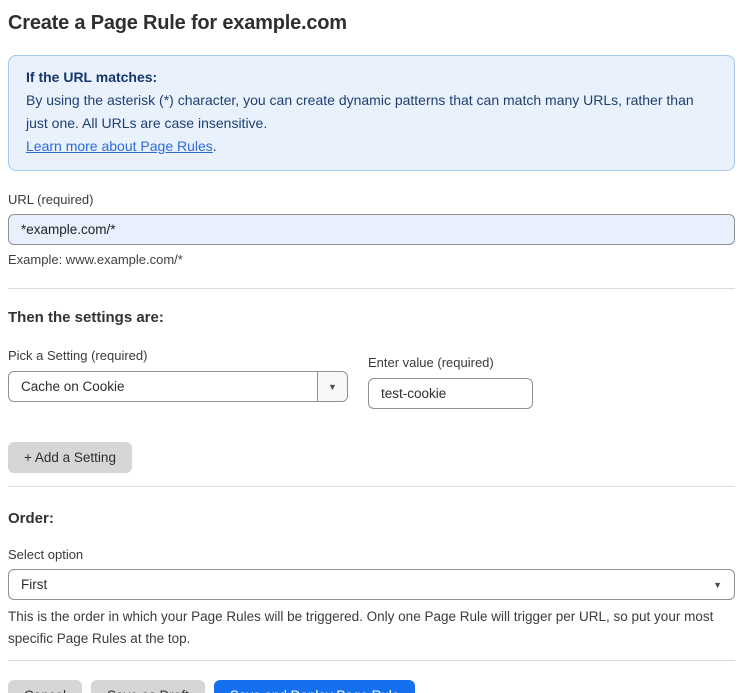 This screenshot has width=750, height=693. Describe the element at coordinates (51, 199) in the screenshot. I see `url-field-label: URL (required)` at that location.